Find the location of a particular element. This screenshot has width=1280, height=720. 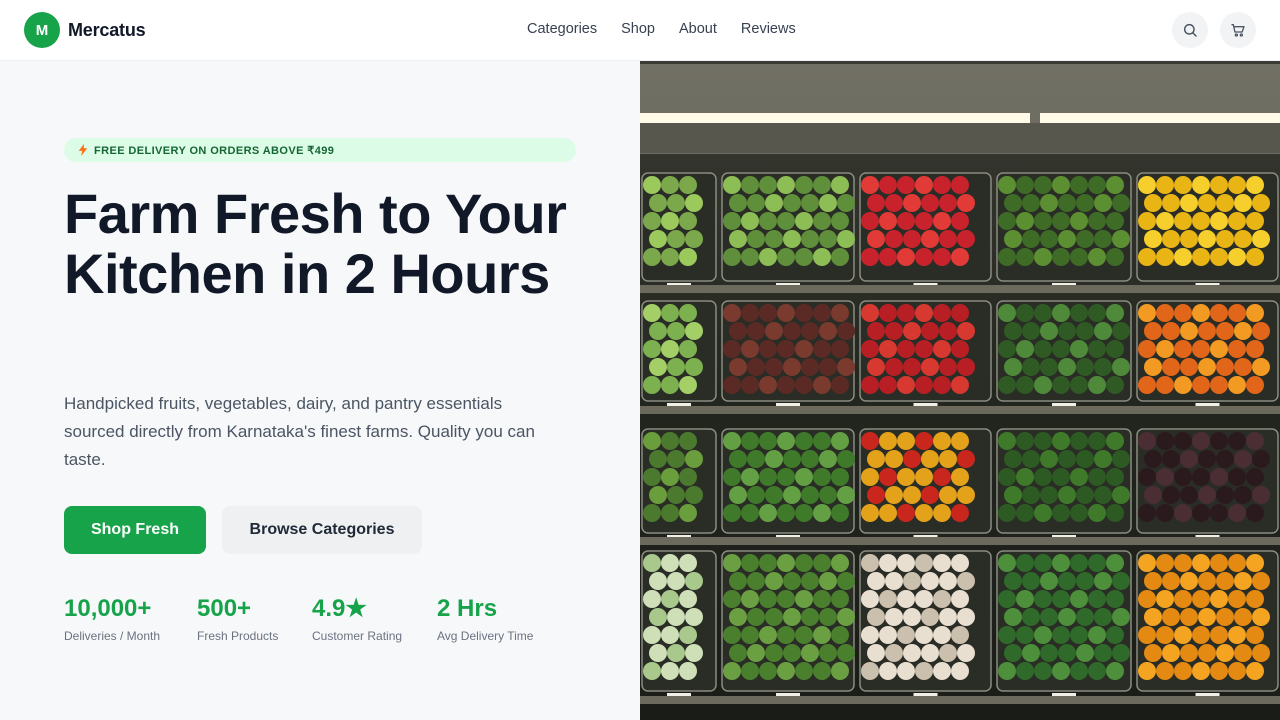

search-button is located at coordinates (1190, 30).